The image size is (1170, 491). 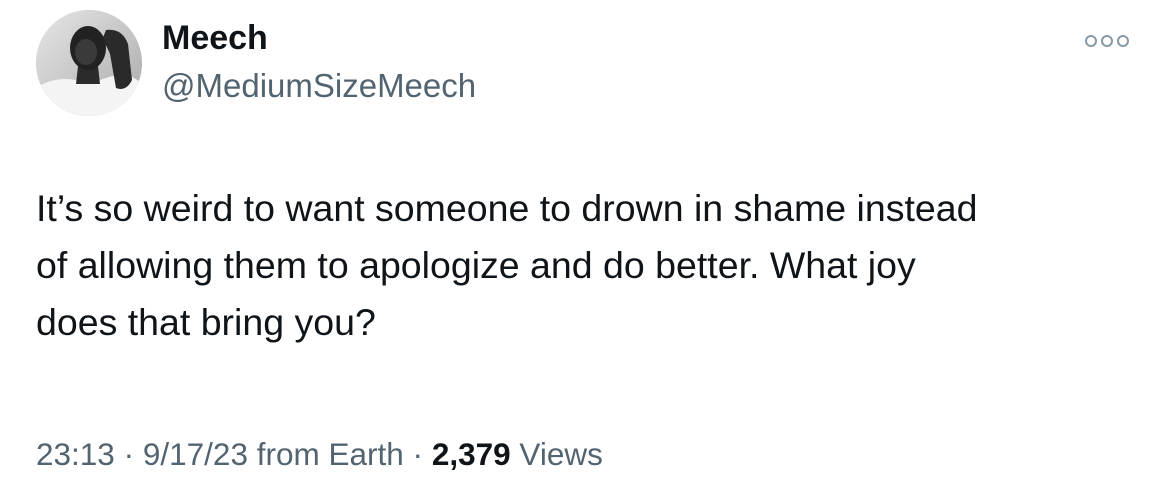 What do you see at coordinates (471, 454) in the screenshot?
I see `views-count: 2,379` at bounding box center [471, 454].